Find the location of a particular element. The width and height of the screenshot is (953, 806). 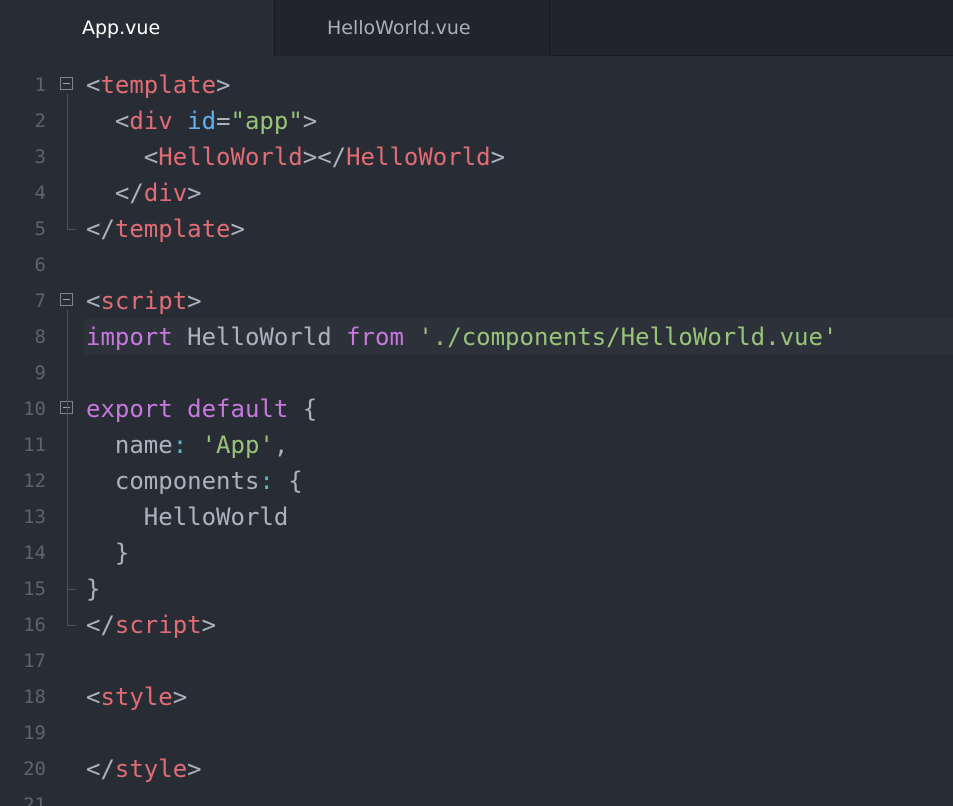

code-line: 5 </template> is located at coordinates (476, 229).